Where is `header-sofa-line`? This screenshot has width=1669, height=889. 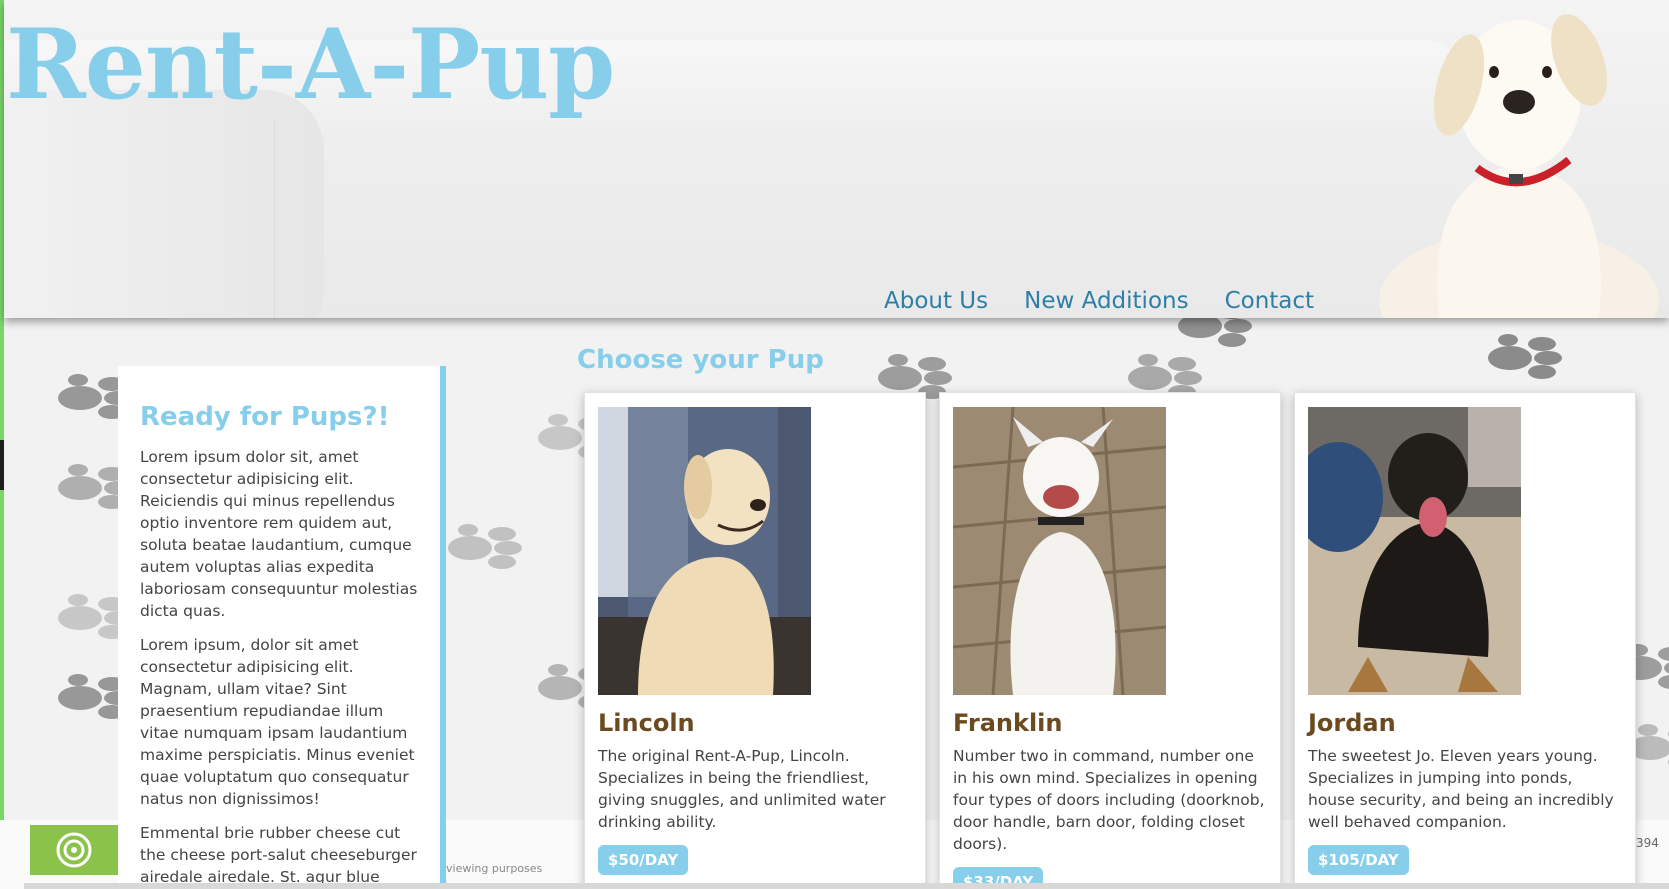 header-sofa-line is located at coordinates (274, 219).